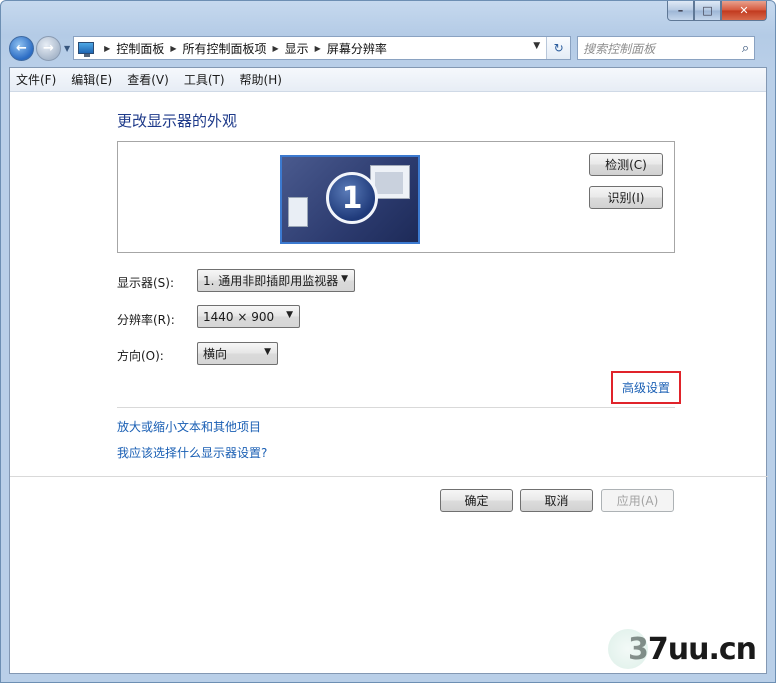  I want to click on monitor-number-badge: 1, so click(352, 198).